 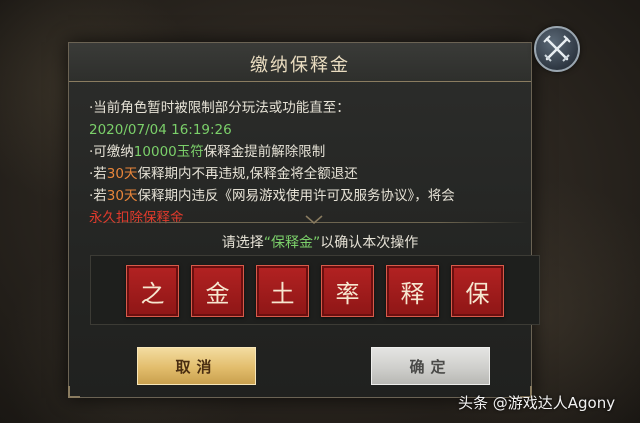 I want to click on crossed-swords-icon, so click(x=557, y=48).